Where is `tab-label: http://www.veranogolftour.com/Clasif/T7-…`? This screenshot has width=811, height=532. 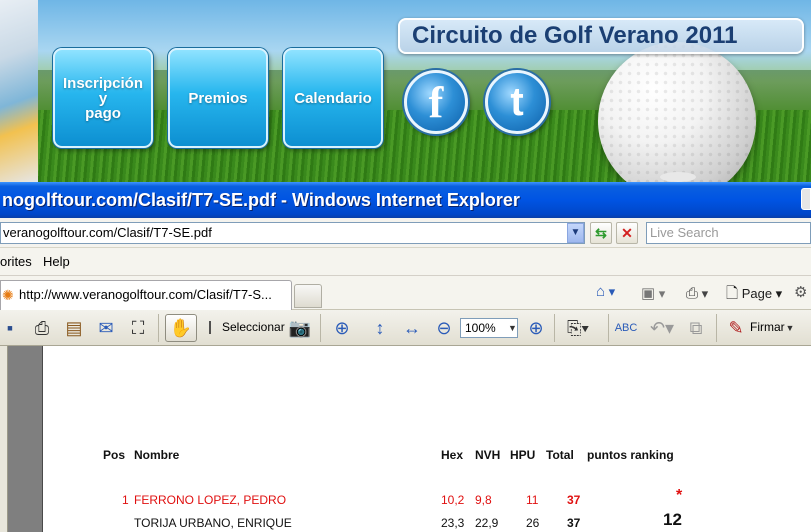
tab-label: http://www.veranogolftour.com/Clasif/T7-… is located at coordinates (145, 294).